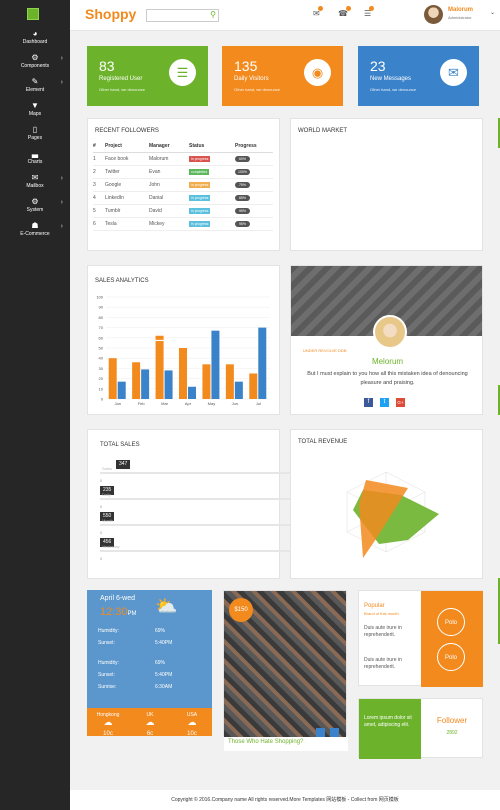 The width and height of the screenshot is (500, 810). I want to click on cogs-icon: ⚙, so click(35, 57).